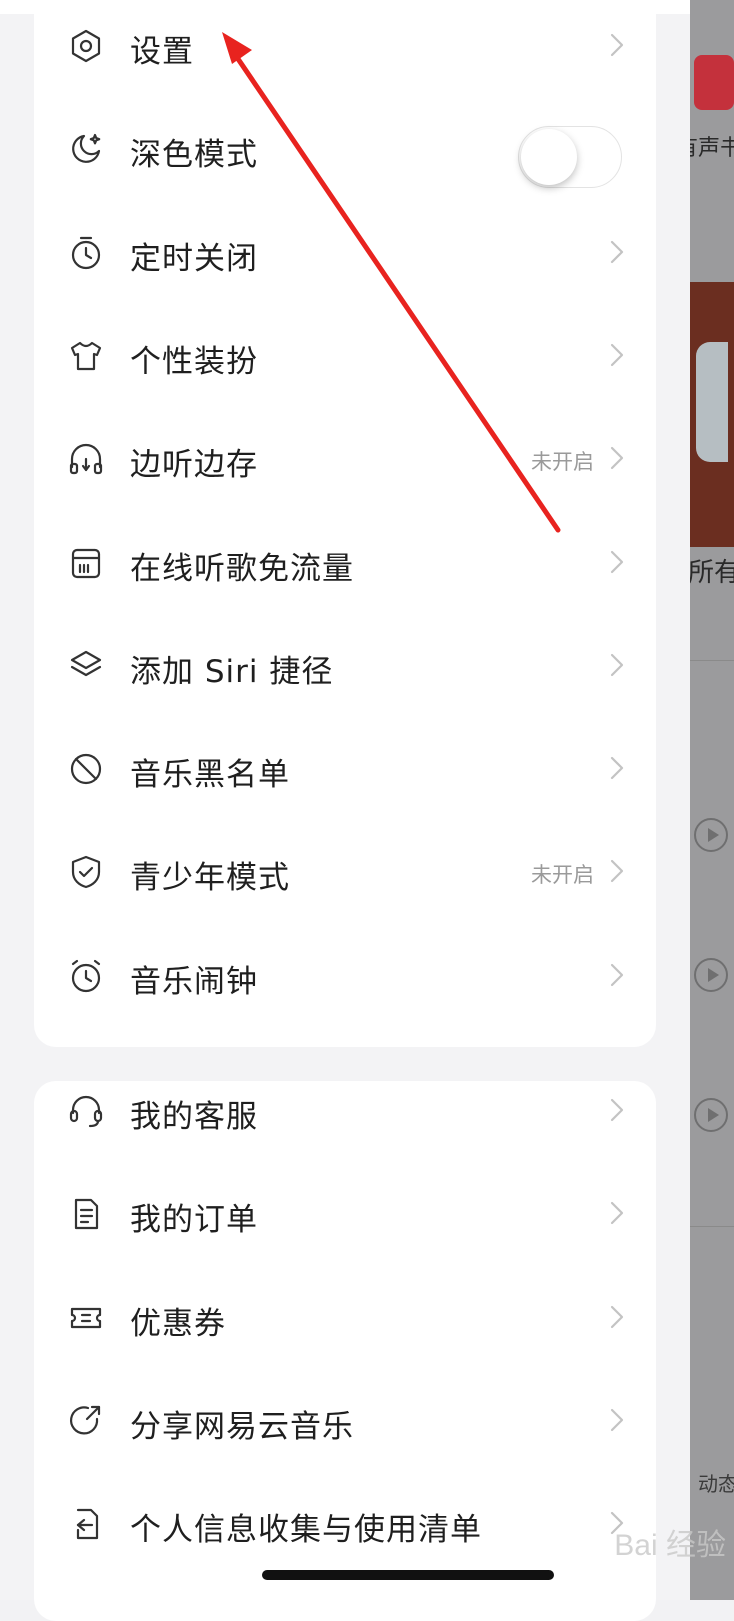 This screenshot has height=1621, width=734. I want to click on menu-item-ticket: 优惠券, so click(345, 1318).